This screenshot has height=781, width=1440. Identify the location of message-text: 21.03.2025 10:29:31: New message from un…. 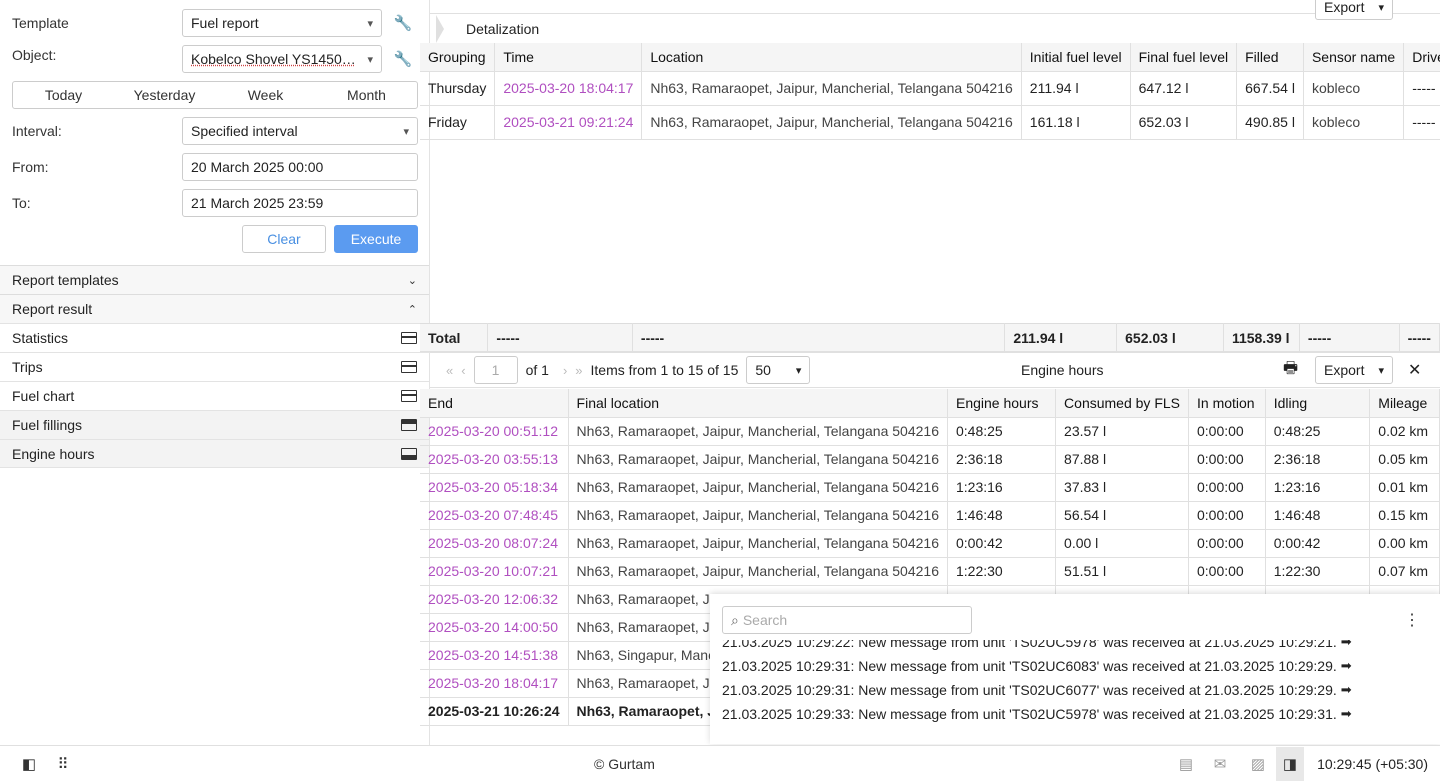
(1029, 690).